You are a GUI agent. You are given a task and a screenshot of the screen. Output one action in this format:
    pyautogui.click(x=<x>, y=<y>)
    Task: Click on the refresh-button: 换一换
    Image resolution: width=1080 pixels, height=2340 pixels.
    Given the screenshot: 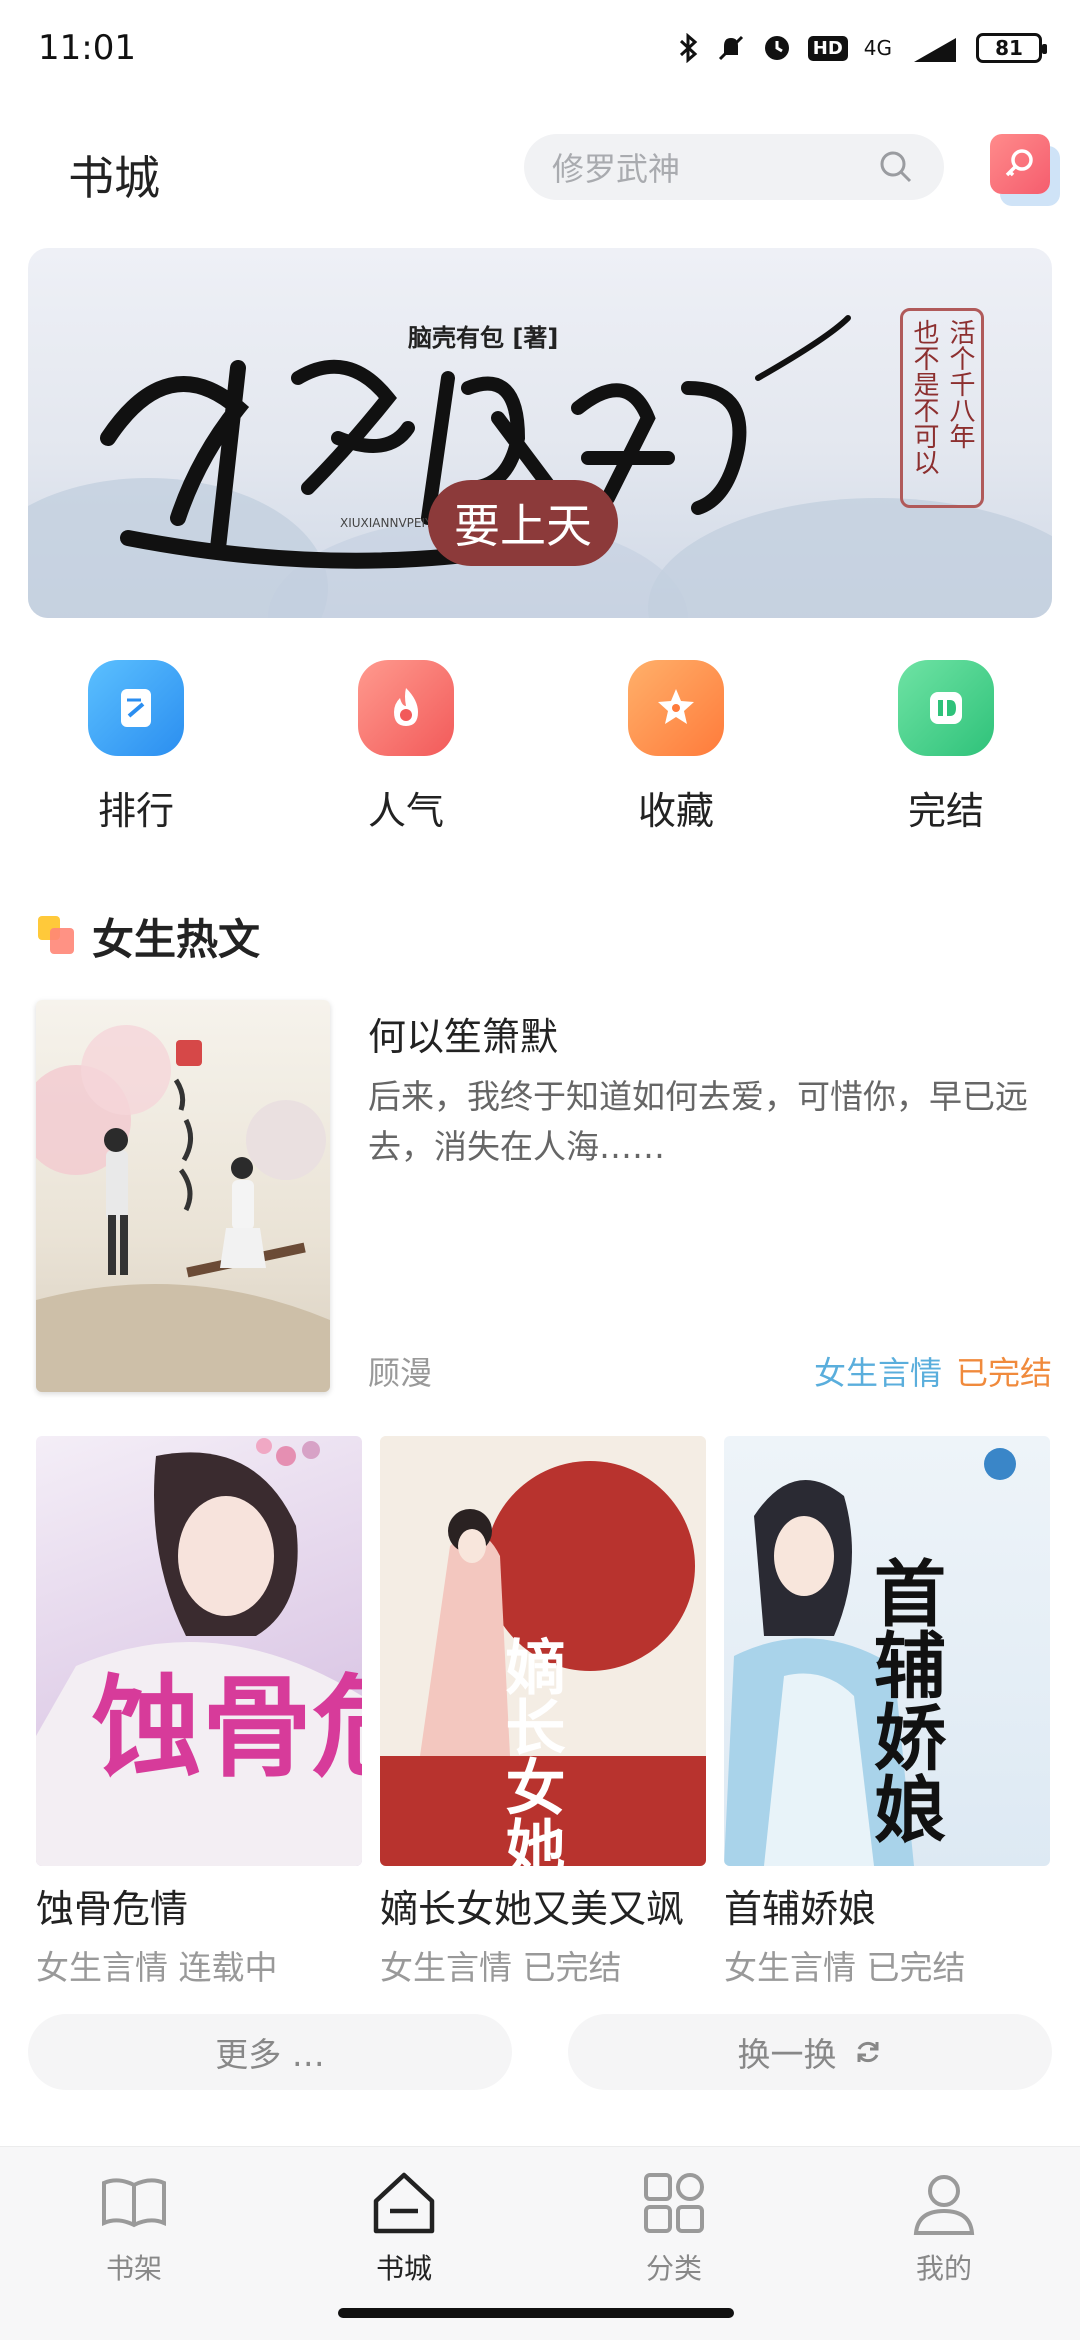 What is the action you would take?
    pyautogui.click(x=810, y=2052)
    